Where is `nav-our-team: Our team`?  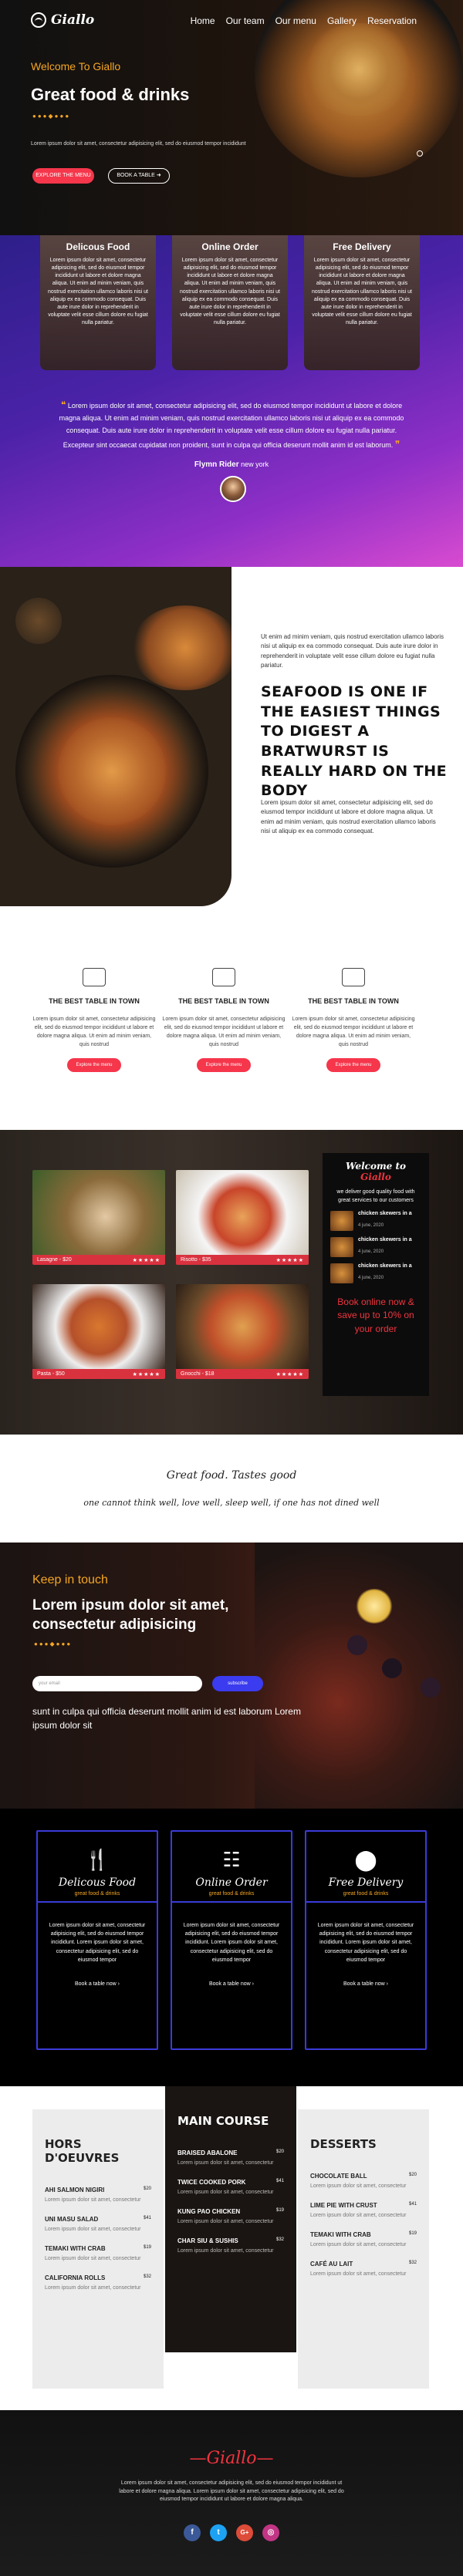 nav-our-team: Our team is located at coordinates (245, 20).